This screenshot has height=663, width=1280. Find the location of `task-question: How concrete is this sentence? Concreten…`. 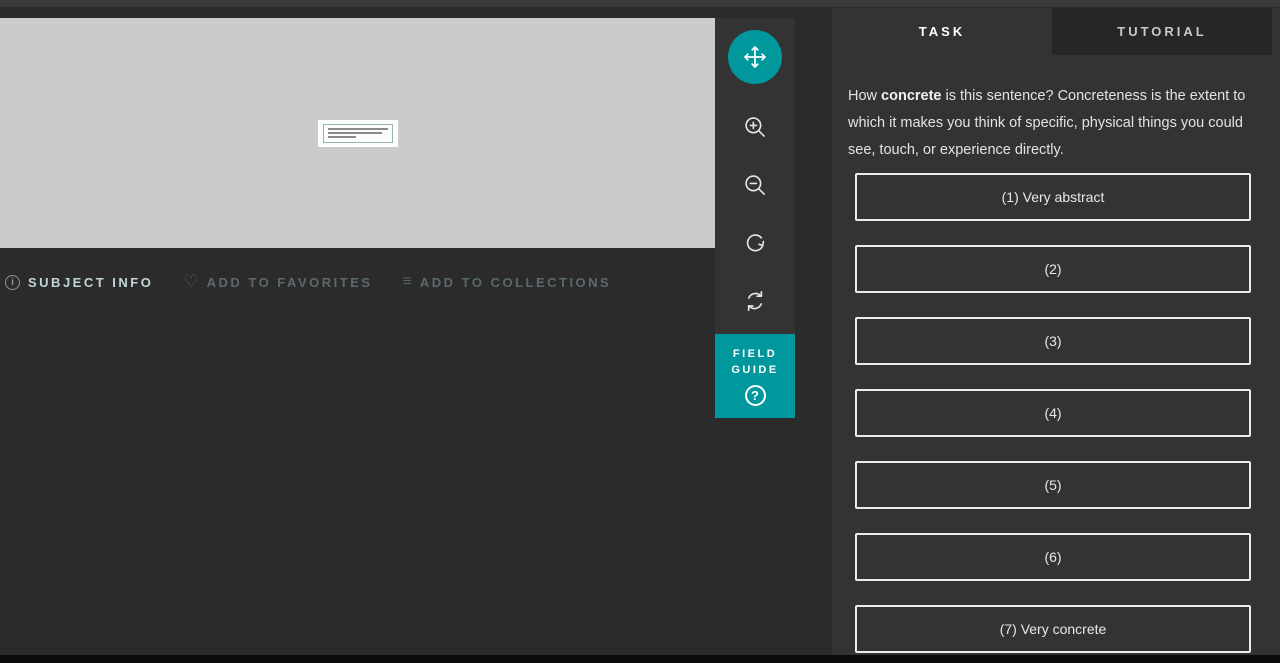

task-question: How concrete is this sentence? Concreten… is located at coordinates (1054, 123).